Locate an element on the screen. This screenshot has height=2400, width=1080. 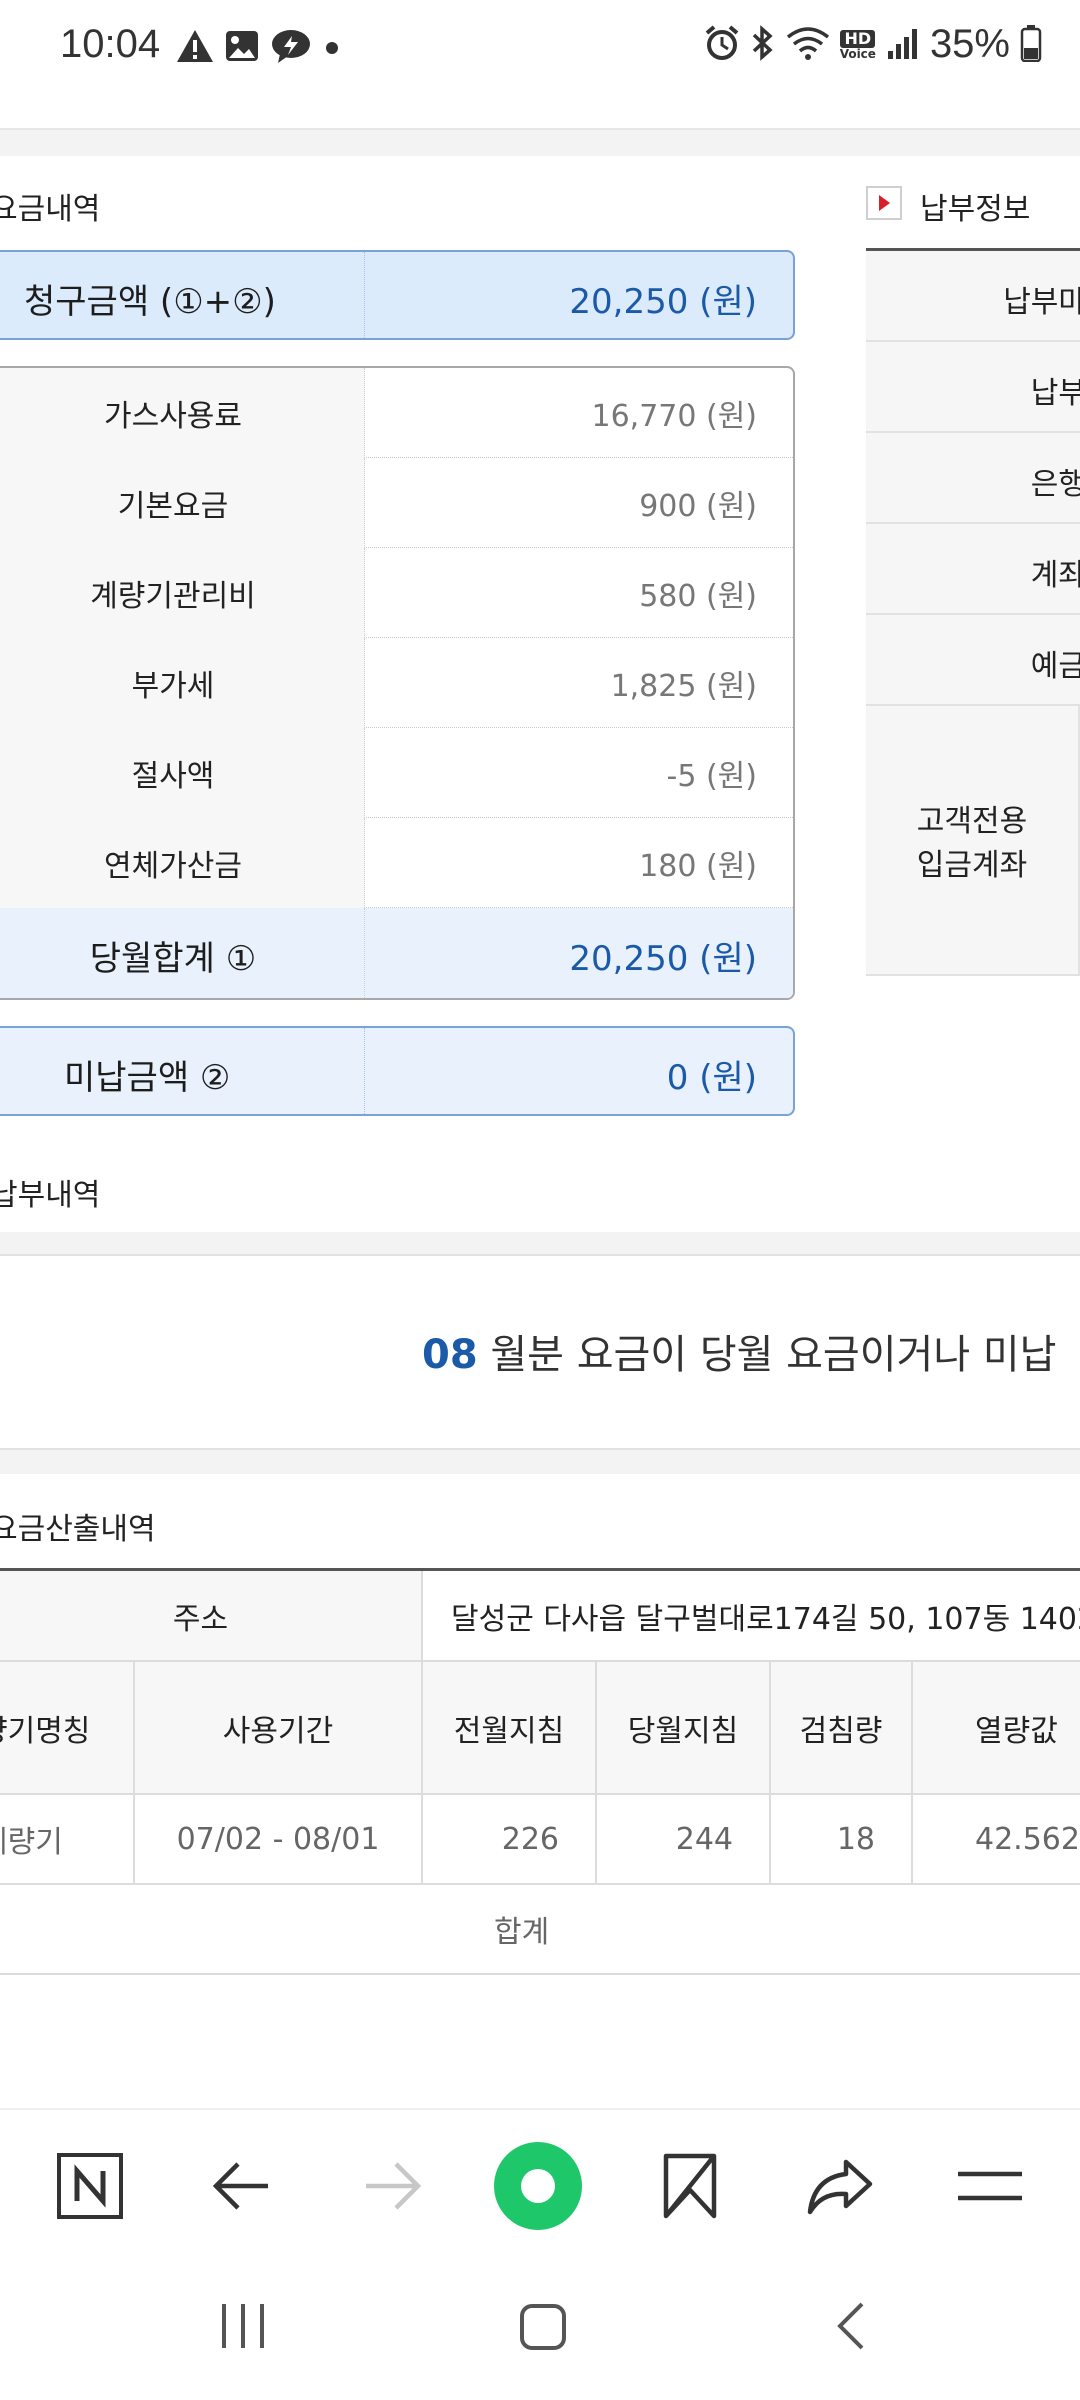
hd-label: HD is located at coordinates (858, 38).